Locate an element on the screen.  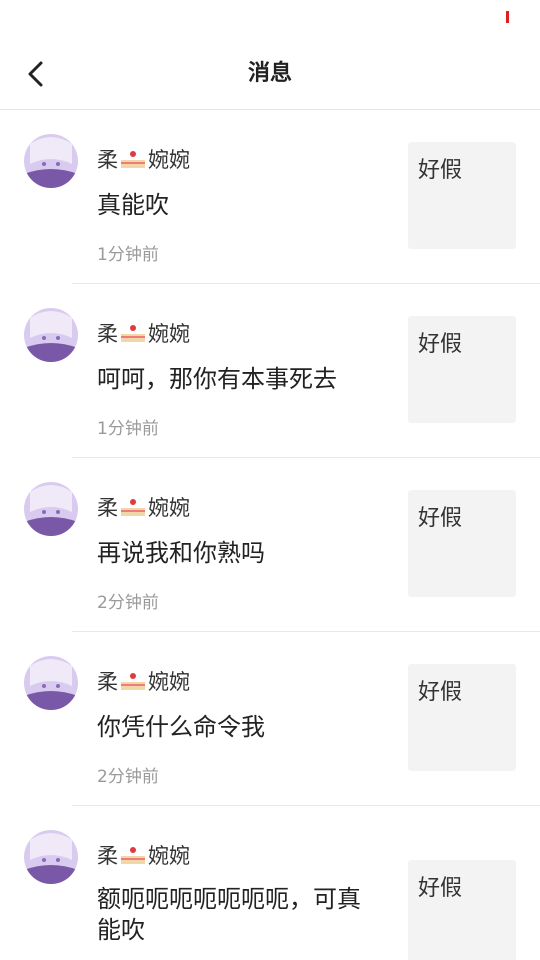
message-text: 再说我和你熟吗 is located at coordinates (181, 553).